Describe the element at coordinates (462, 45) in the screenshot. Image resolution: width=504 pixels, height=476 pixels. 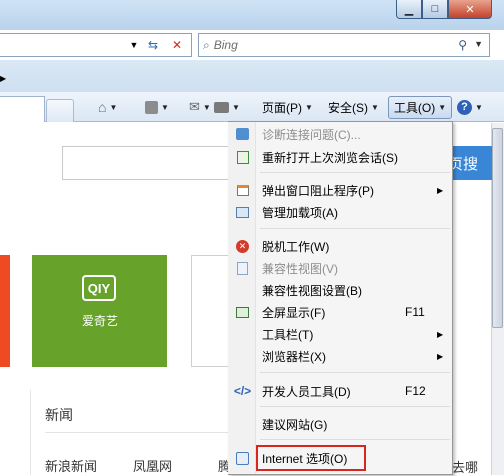
I see `magnifier-icon: ⚲` at that location.